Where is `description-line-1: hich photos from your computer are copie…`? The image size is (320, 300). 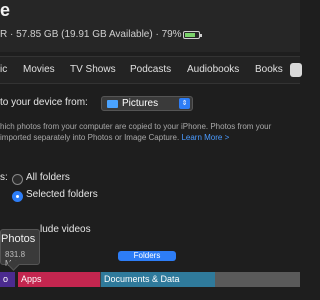 description-line-1: hich photos from your computer are copie… is located at coordinates (136, 126).